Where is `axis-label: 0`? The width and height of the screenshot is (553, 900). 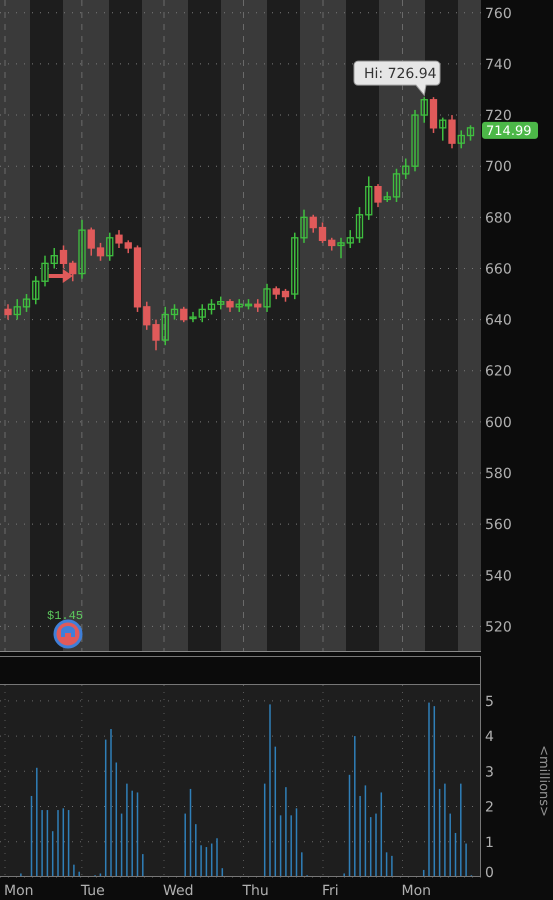
axis-label: 0 is located at coordinates (489, 873).